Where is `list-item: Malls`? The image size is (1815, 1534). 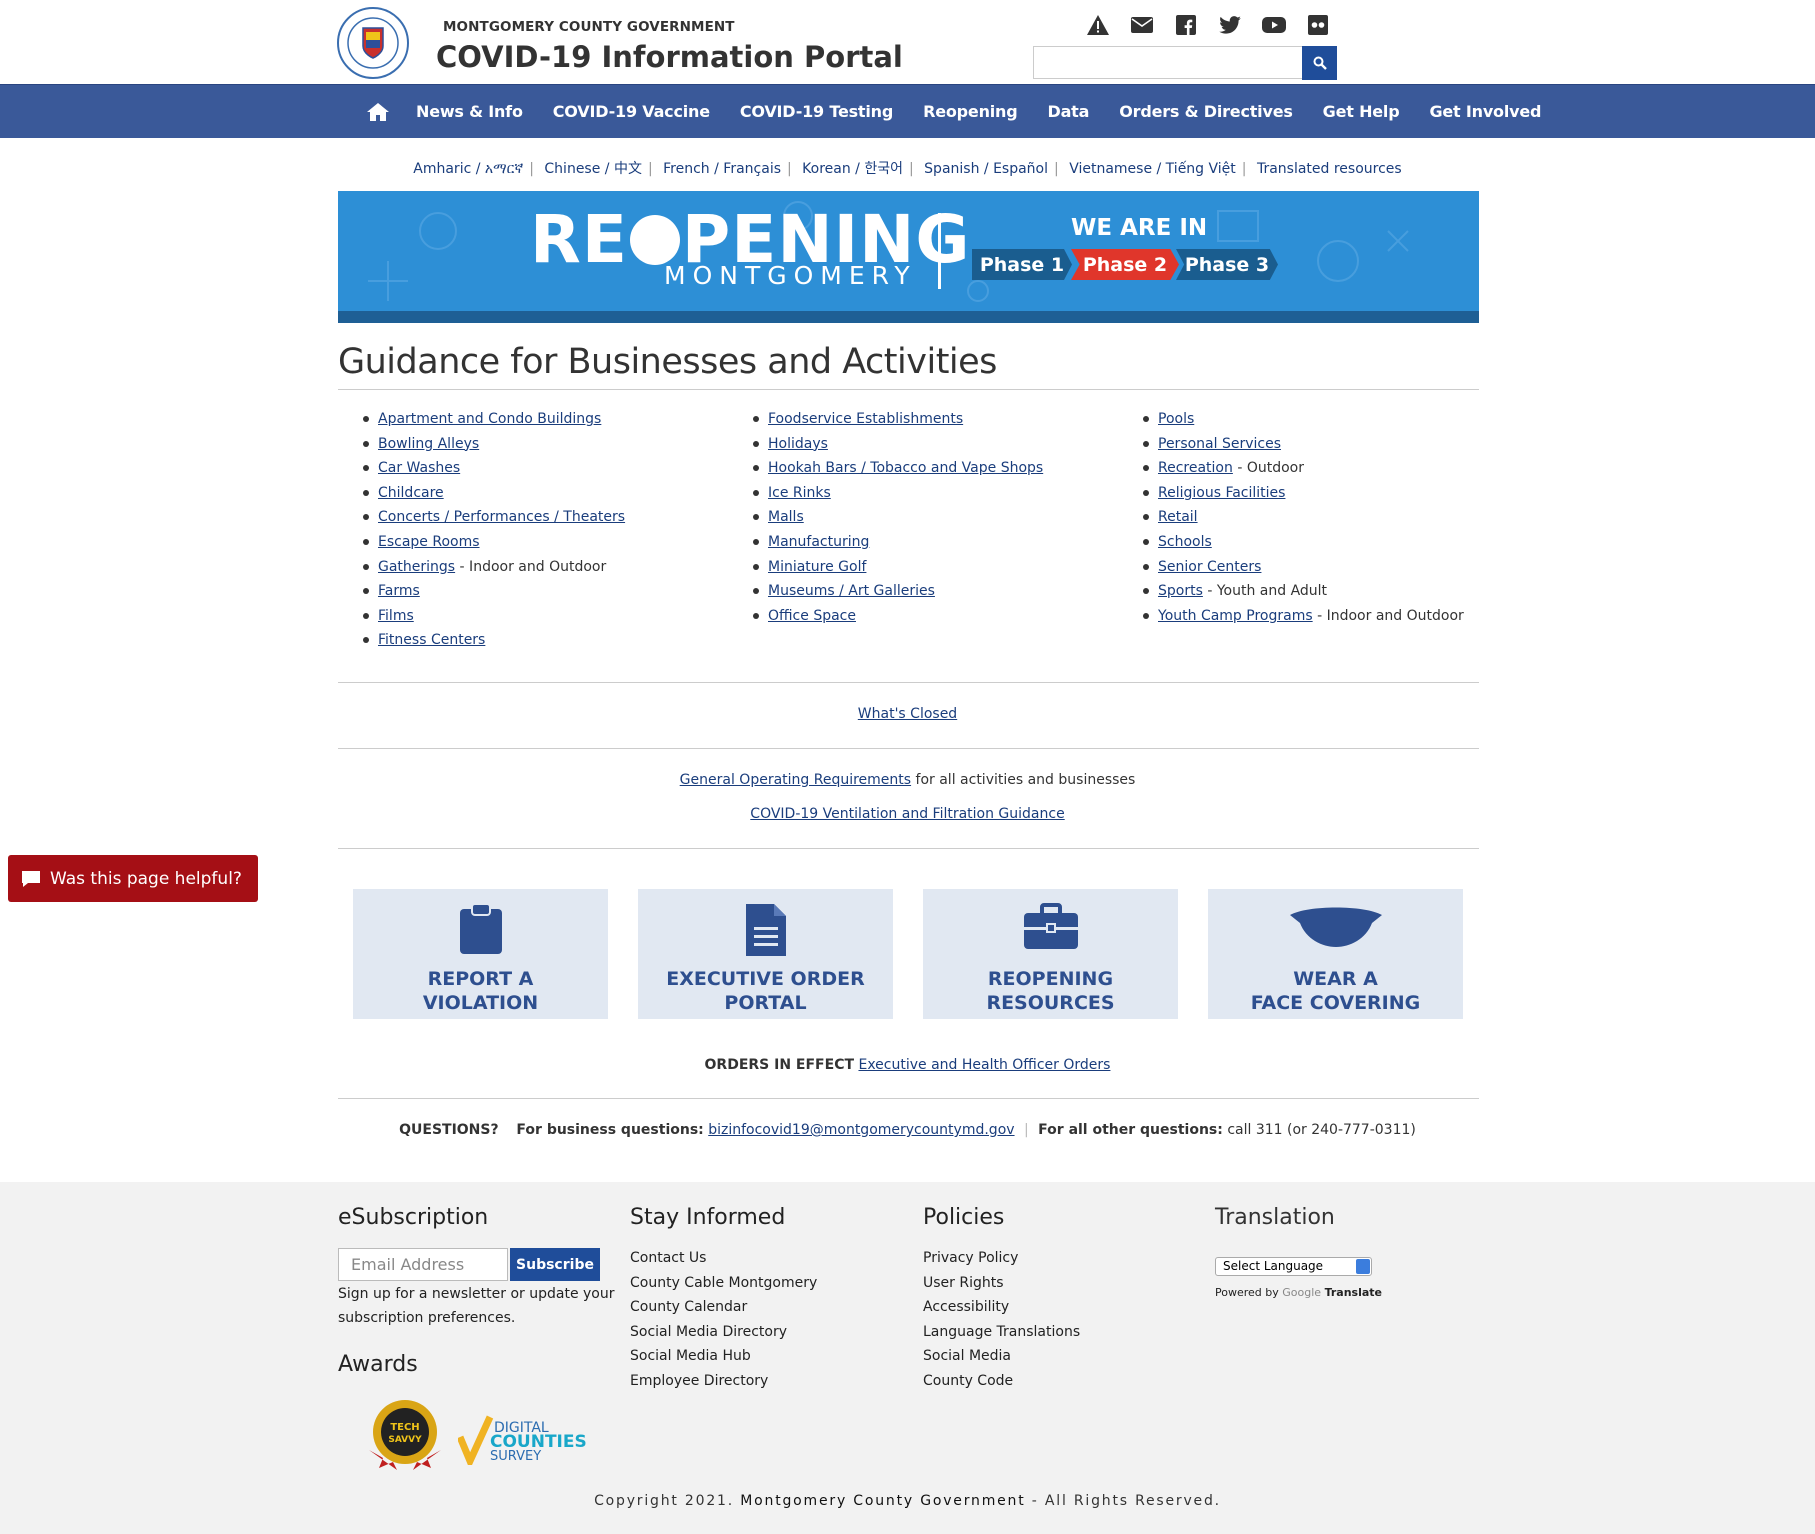
list-item: Malls is located at coordinates (897, 519).